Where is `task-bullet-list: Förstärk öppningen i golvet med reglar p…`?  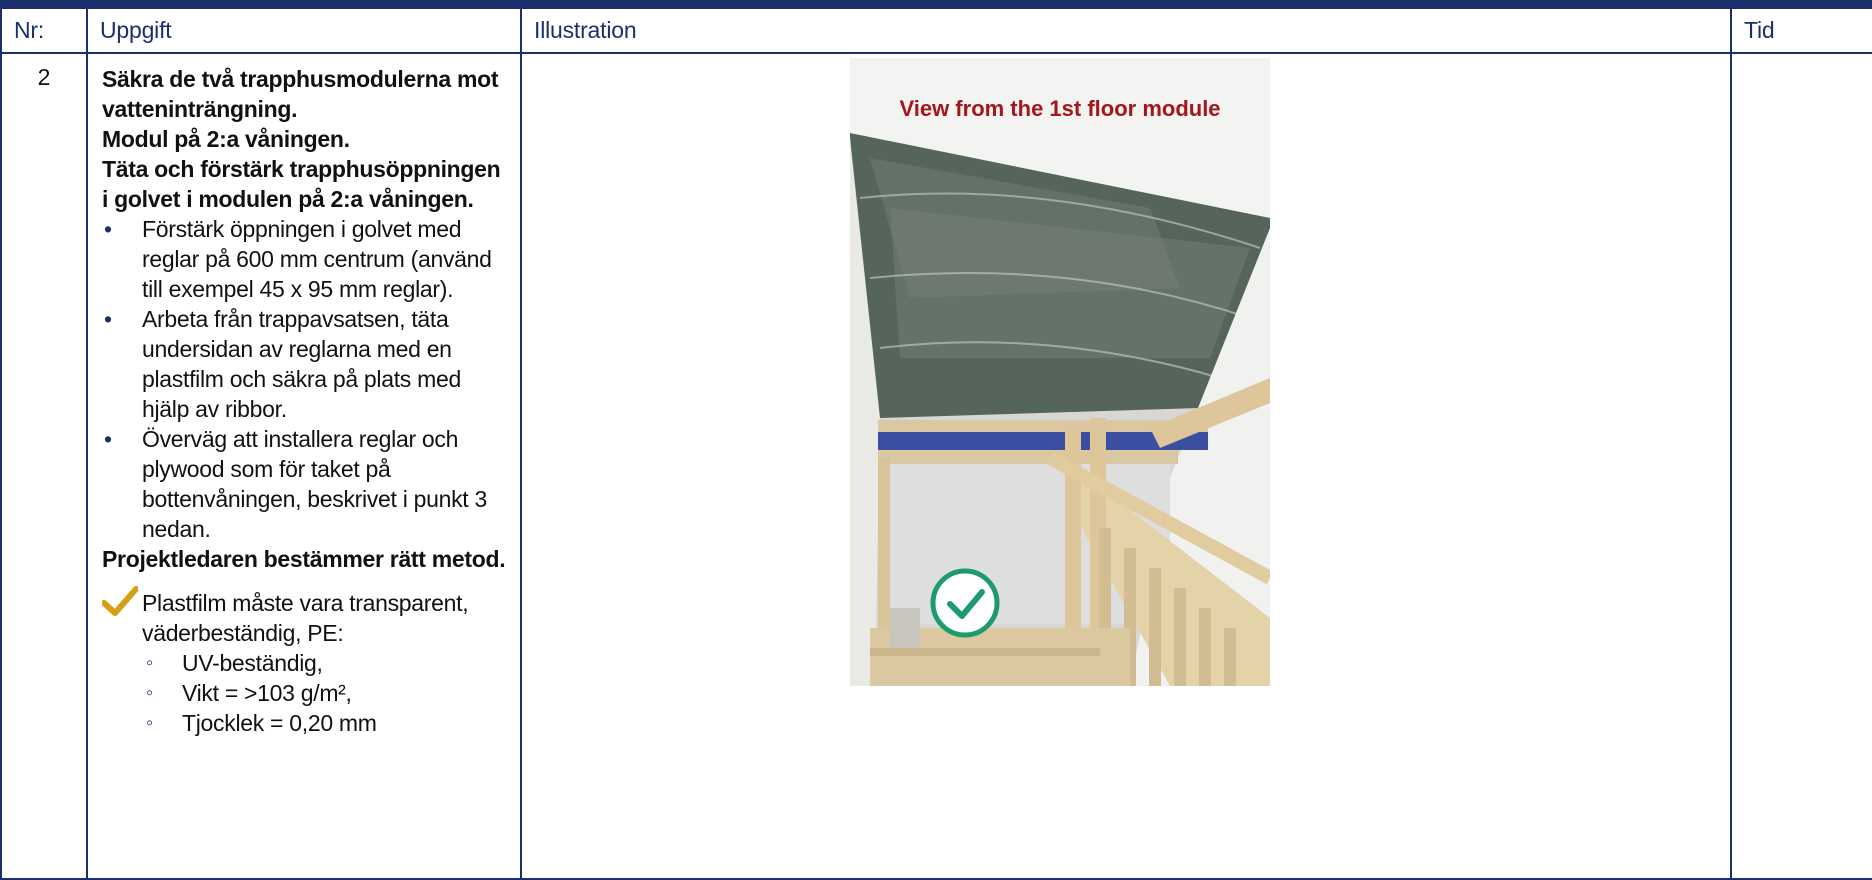
task-bullet-list: Förstärk öppningen i golvet med reglar p… is located at coordinates (305, 379).